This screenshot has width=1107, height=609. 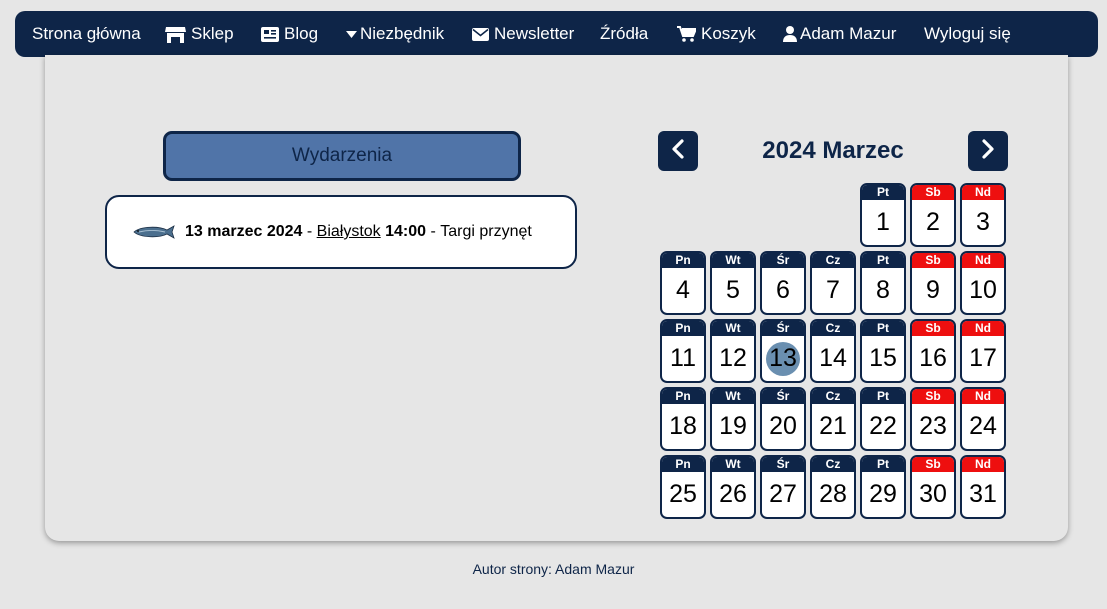 I want to click on nav-newsletter-label: Newsletter, so click(x=534, y=33).